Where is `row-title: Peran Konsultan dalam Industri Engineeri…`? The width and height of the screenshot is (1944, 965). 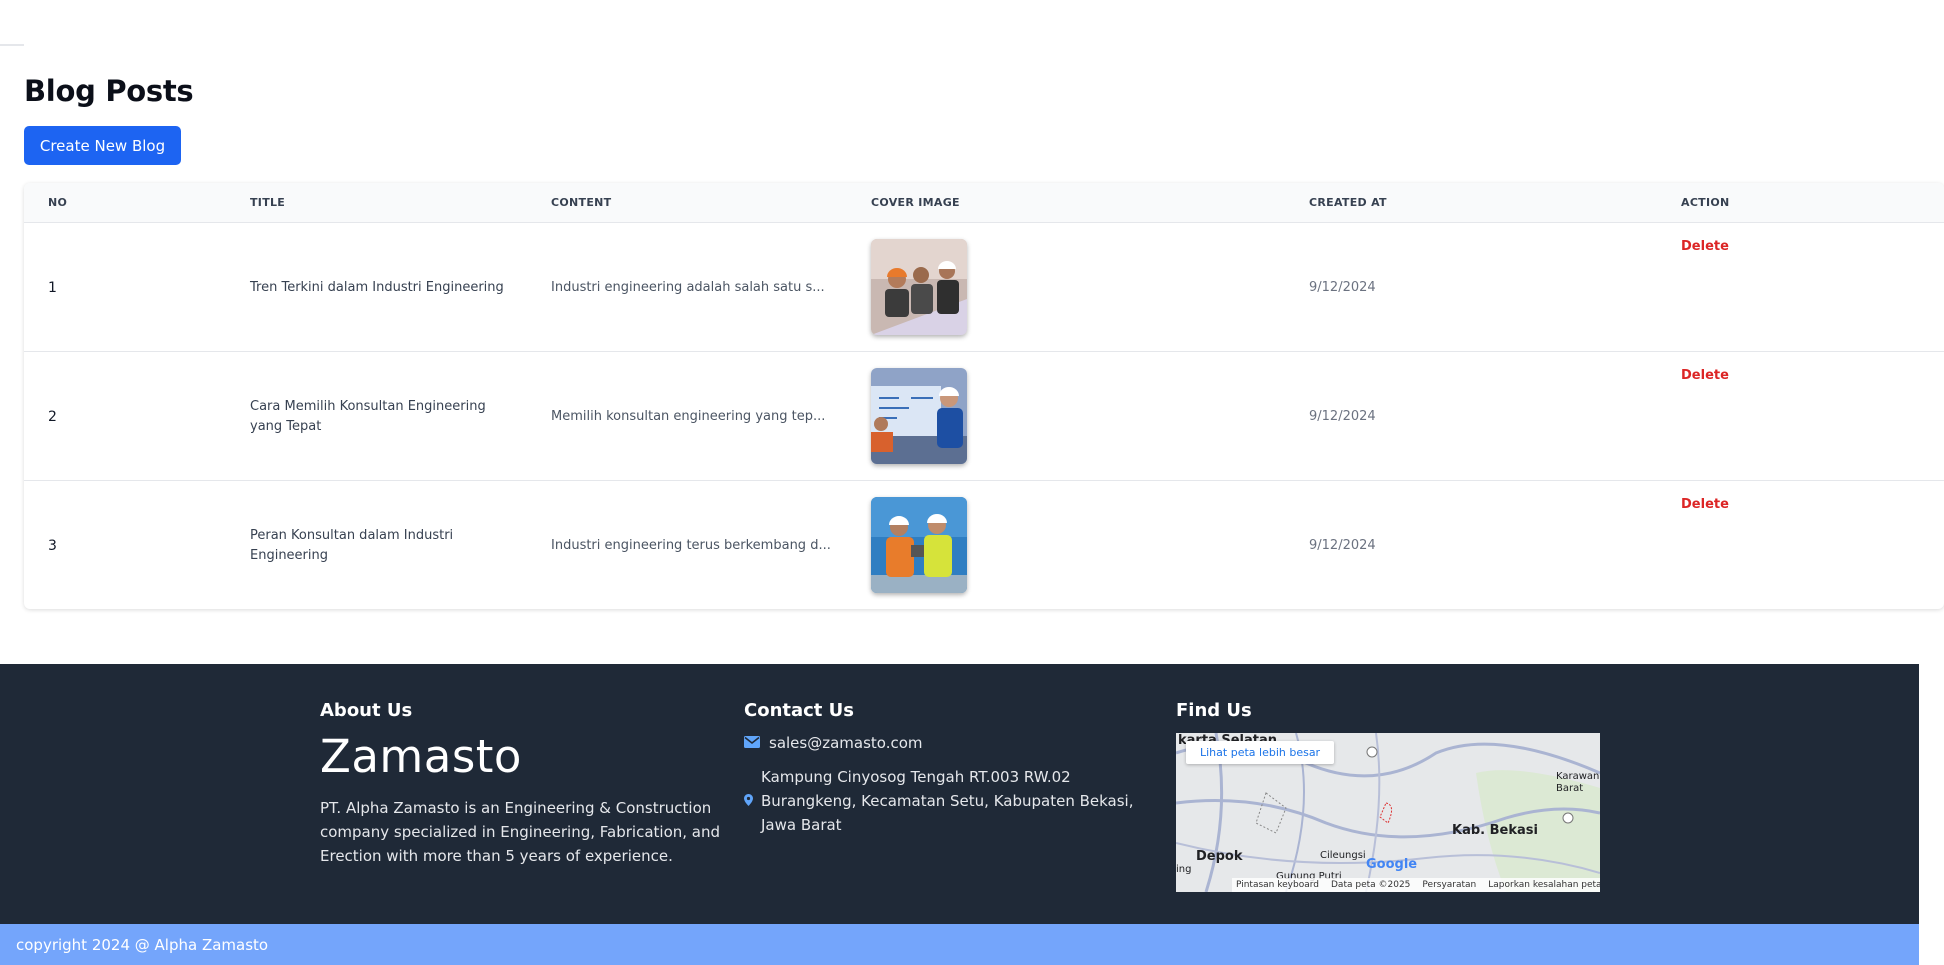
row-title: Peran Konsultan dalam Industri Engineeri… is located at coordinates (352, 545).